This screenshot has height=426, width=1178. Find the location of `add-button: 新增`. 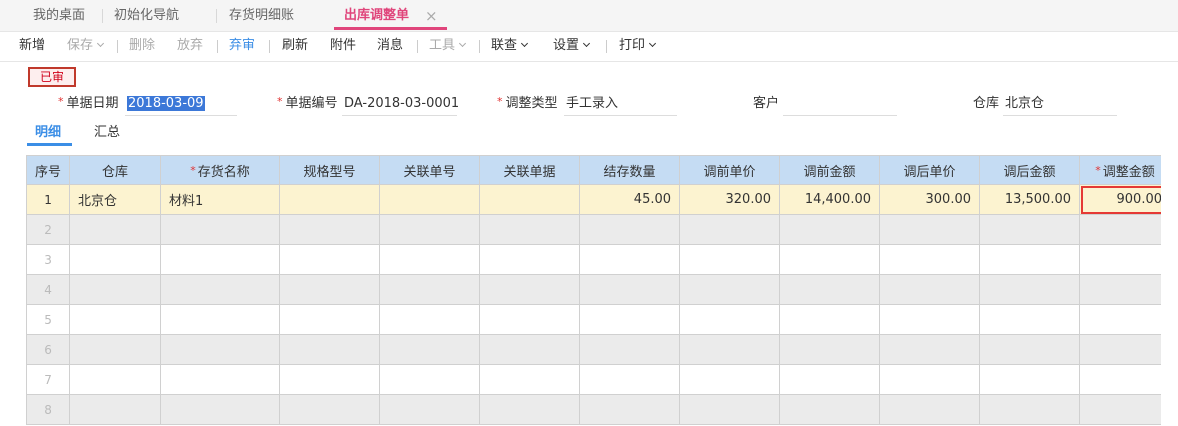

add-button: 新增 is located at coordinates (32, 46).